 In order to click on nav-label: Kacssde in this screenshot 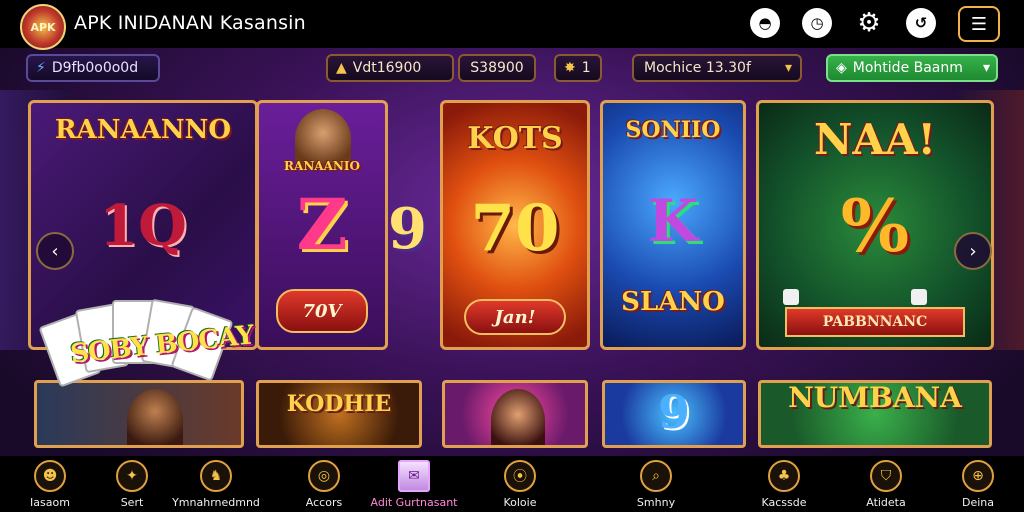, I will do `click(784, 502)`.